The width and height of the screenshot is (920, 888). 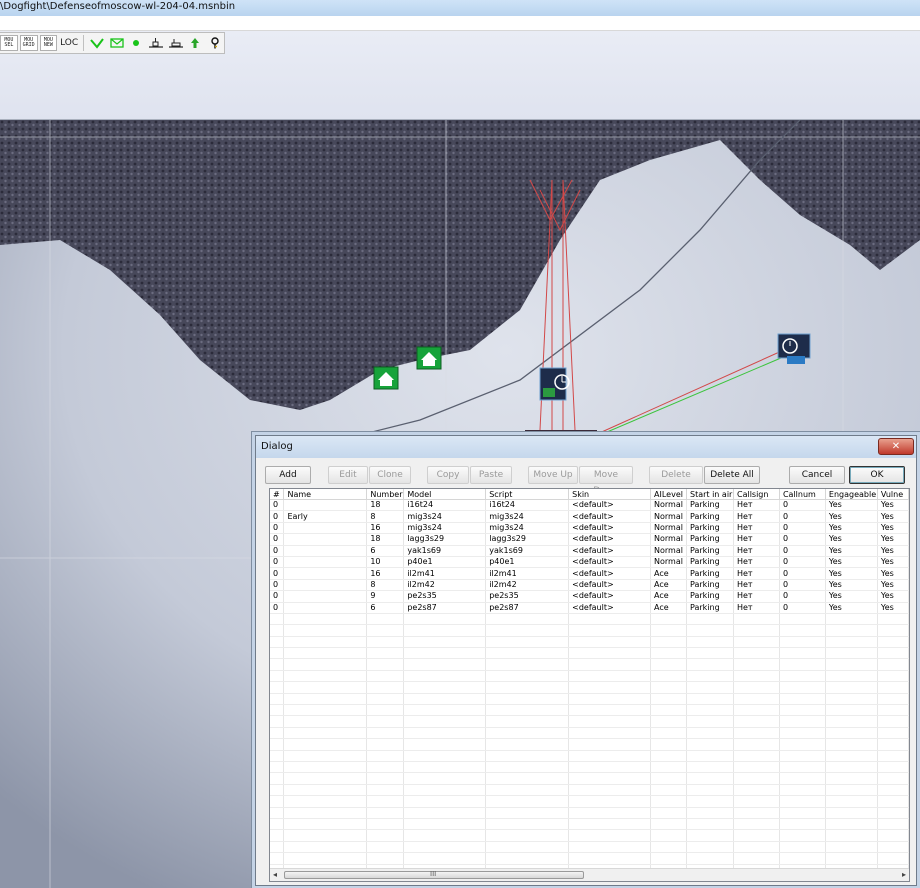 I want to click on mouse-select-label: MOU SEL, so click(x=9, y=42).